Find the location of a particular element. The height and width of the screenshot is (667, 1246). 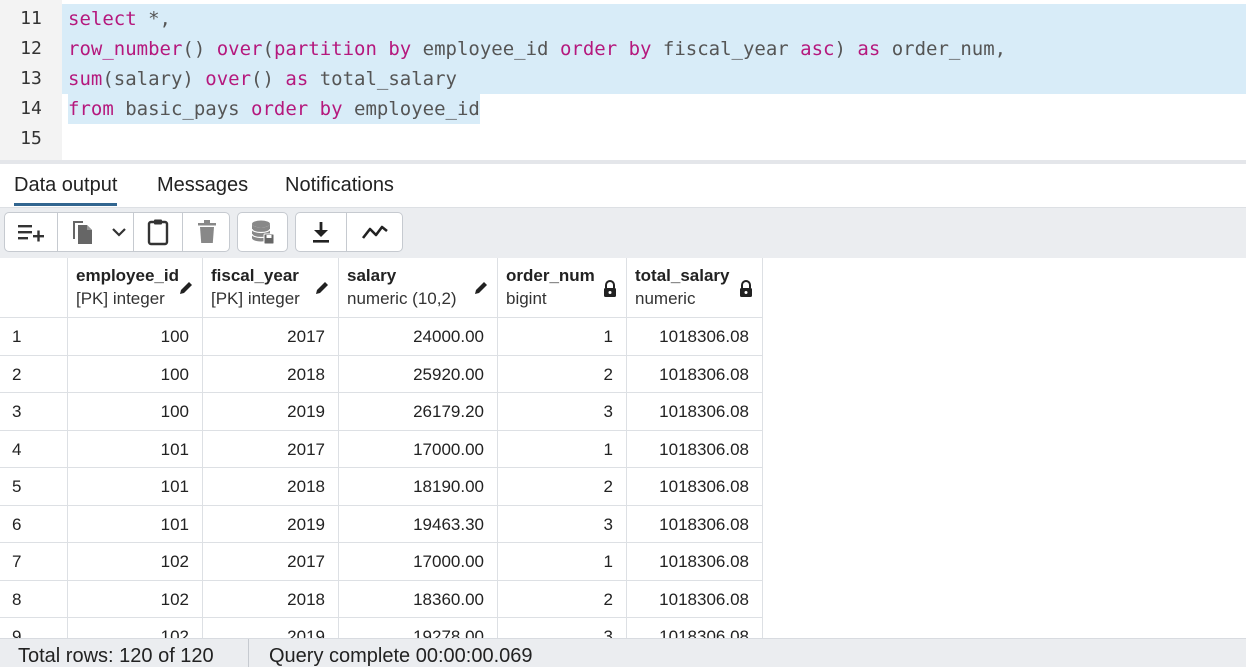

table-row: 9 102 2019 19278.00 3 1018306.08 is located at coordinates (381, 628).